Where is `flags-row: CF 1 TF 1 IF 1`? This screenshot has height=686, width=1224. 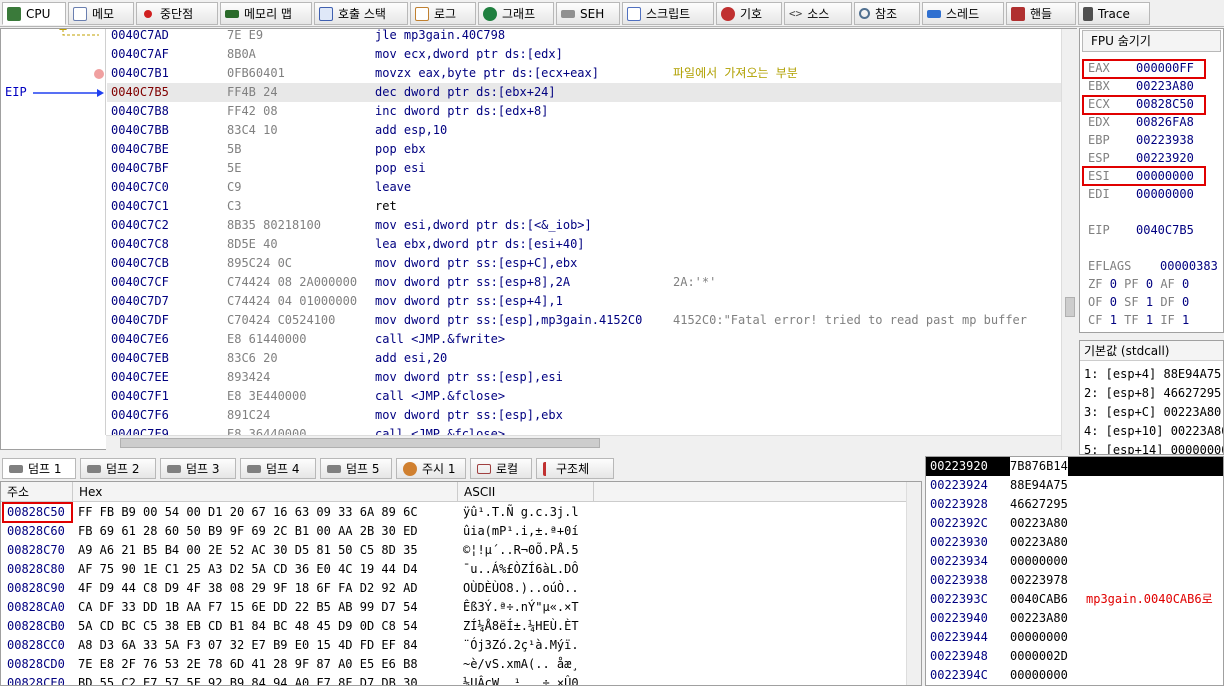 flags-row: CF 1 TF 1 IF 1 is located at coordinates (1138, 320).